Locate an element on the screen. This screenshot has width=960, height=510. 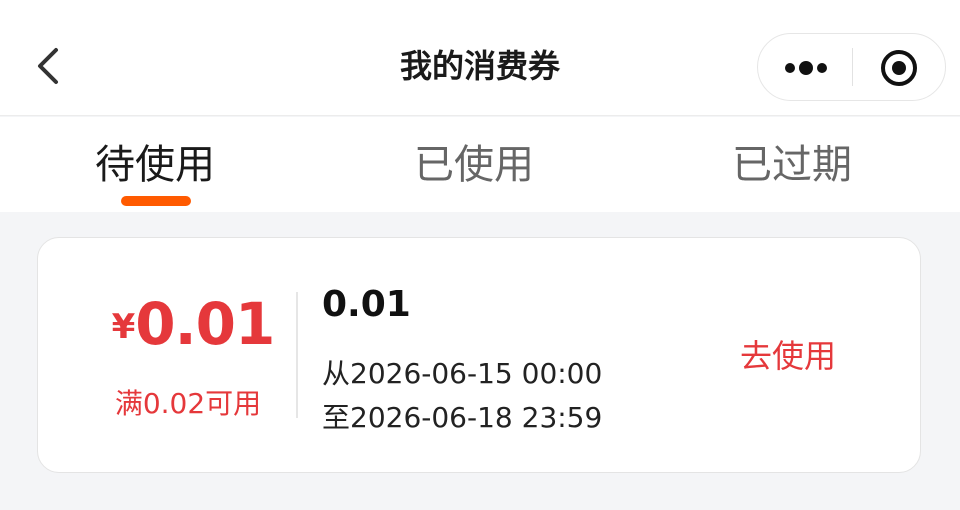
tab-expired: 已过期 is located at coordinates (792, 169).